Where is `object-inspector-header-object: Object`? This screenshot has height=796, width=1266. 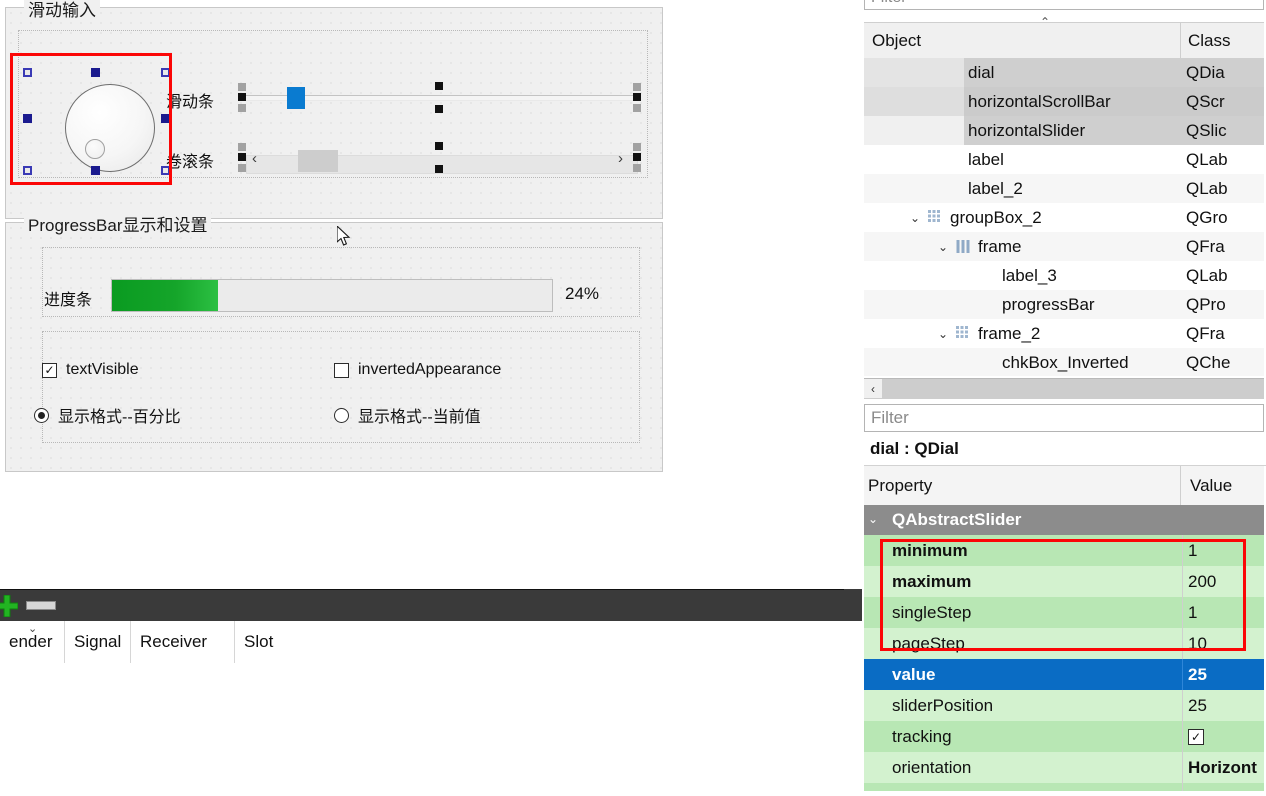
object-inspector-header-object: Object is located at coordinates (1025, 41).